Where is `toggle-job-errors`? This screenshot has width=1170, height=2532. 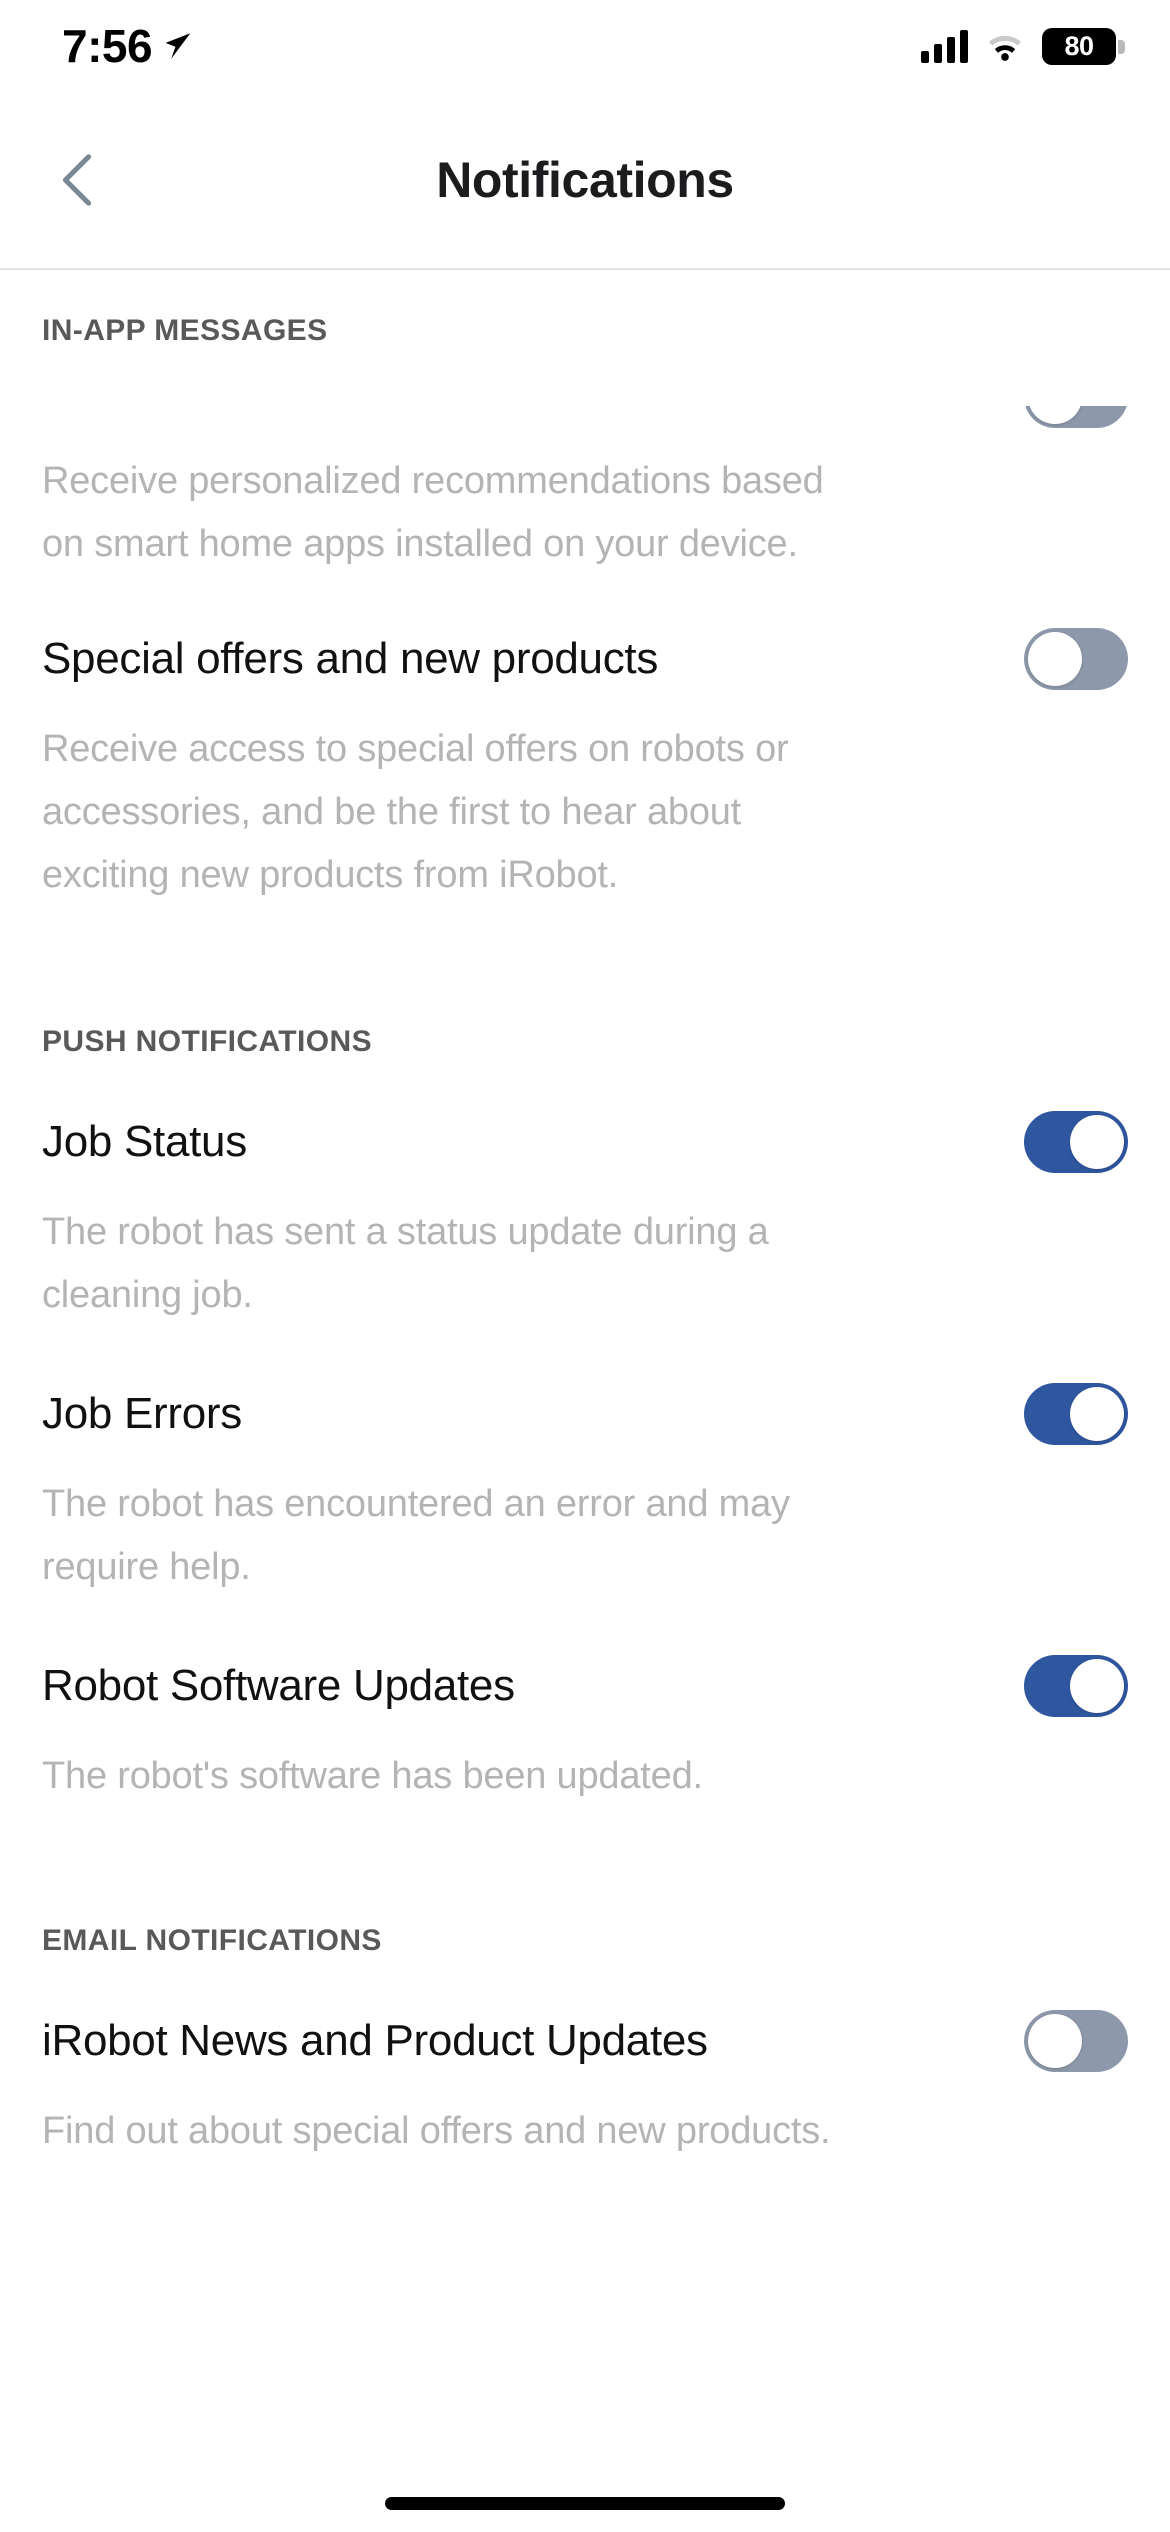 toggle-job-errors is located at coordinates (1076, 1414).